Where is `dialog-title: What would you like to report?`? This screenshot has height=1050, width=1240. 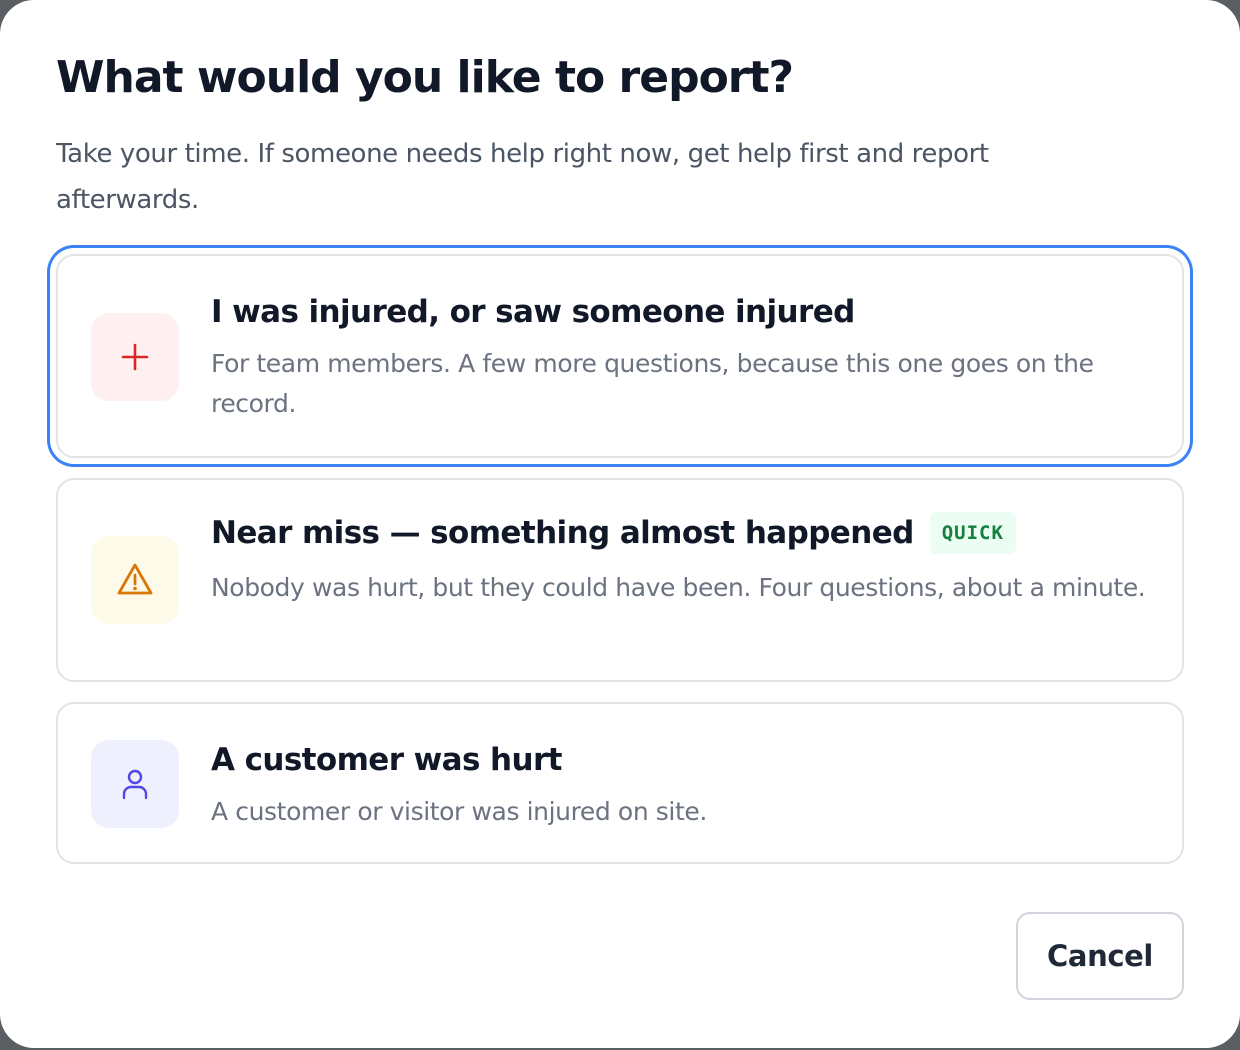
dialog-title: What would you like to report? is located at coordinates (425, 77).